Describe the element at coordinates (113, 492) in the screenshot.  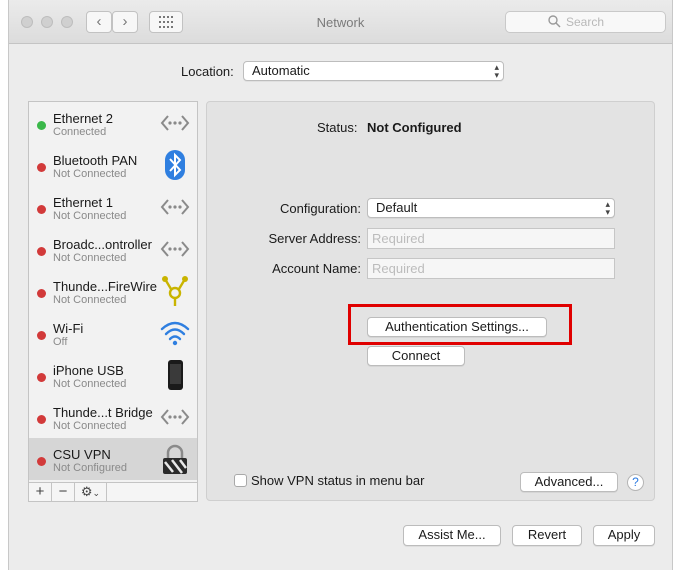
I see `service-list-toolbar: + − ⚙⌄` at that location.